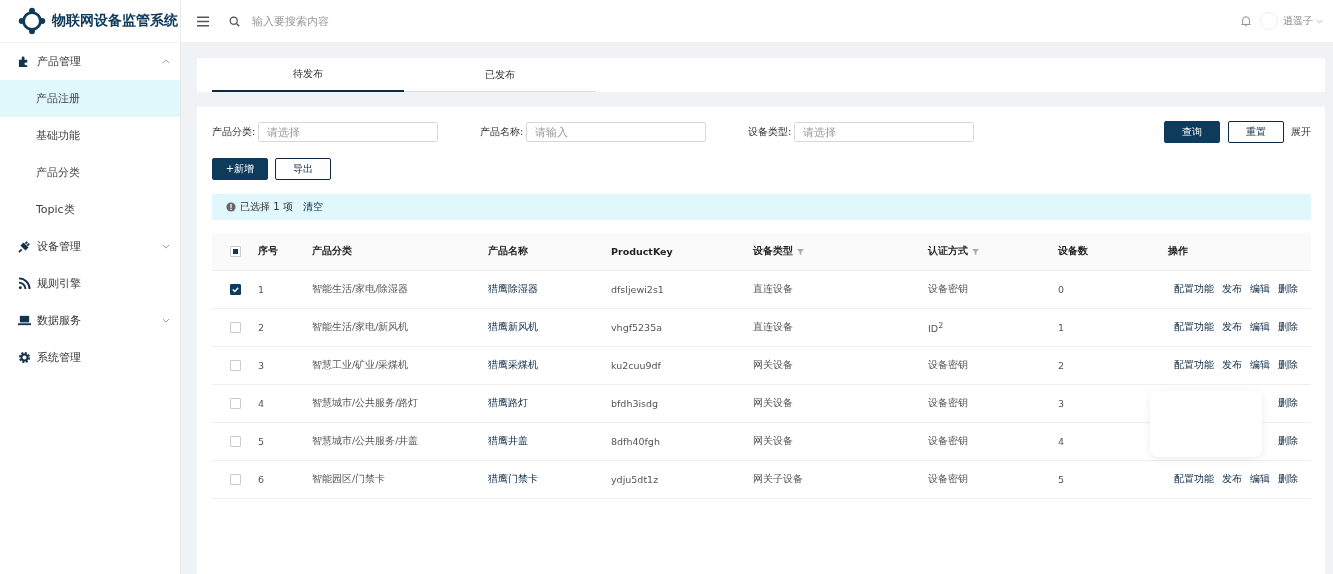  Describe the element at coordinates (268, 251) in the screenshot. I see `column-header: 序号` at that location.